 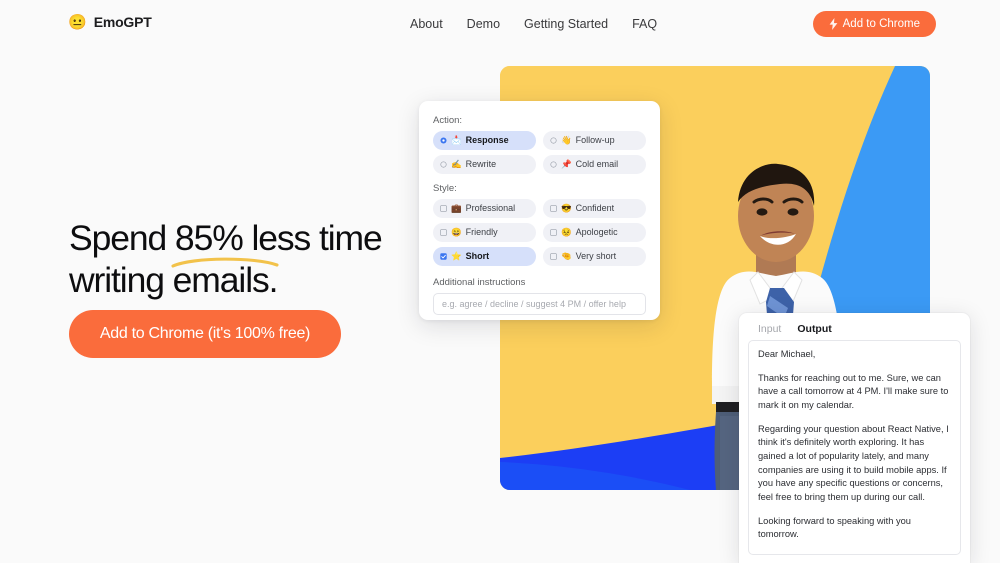 I want to click on style-option-friendly: 😄 Friendly, so click(x=484, y=232).